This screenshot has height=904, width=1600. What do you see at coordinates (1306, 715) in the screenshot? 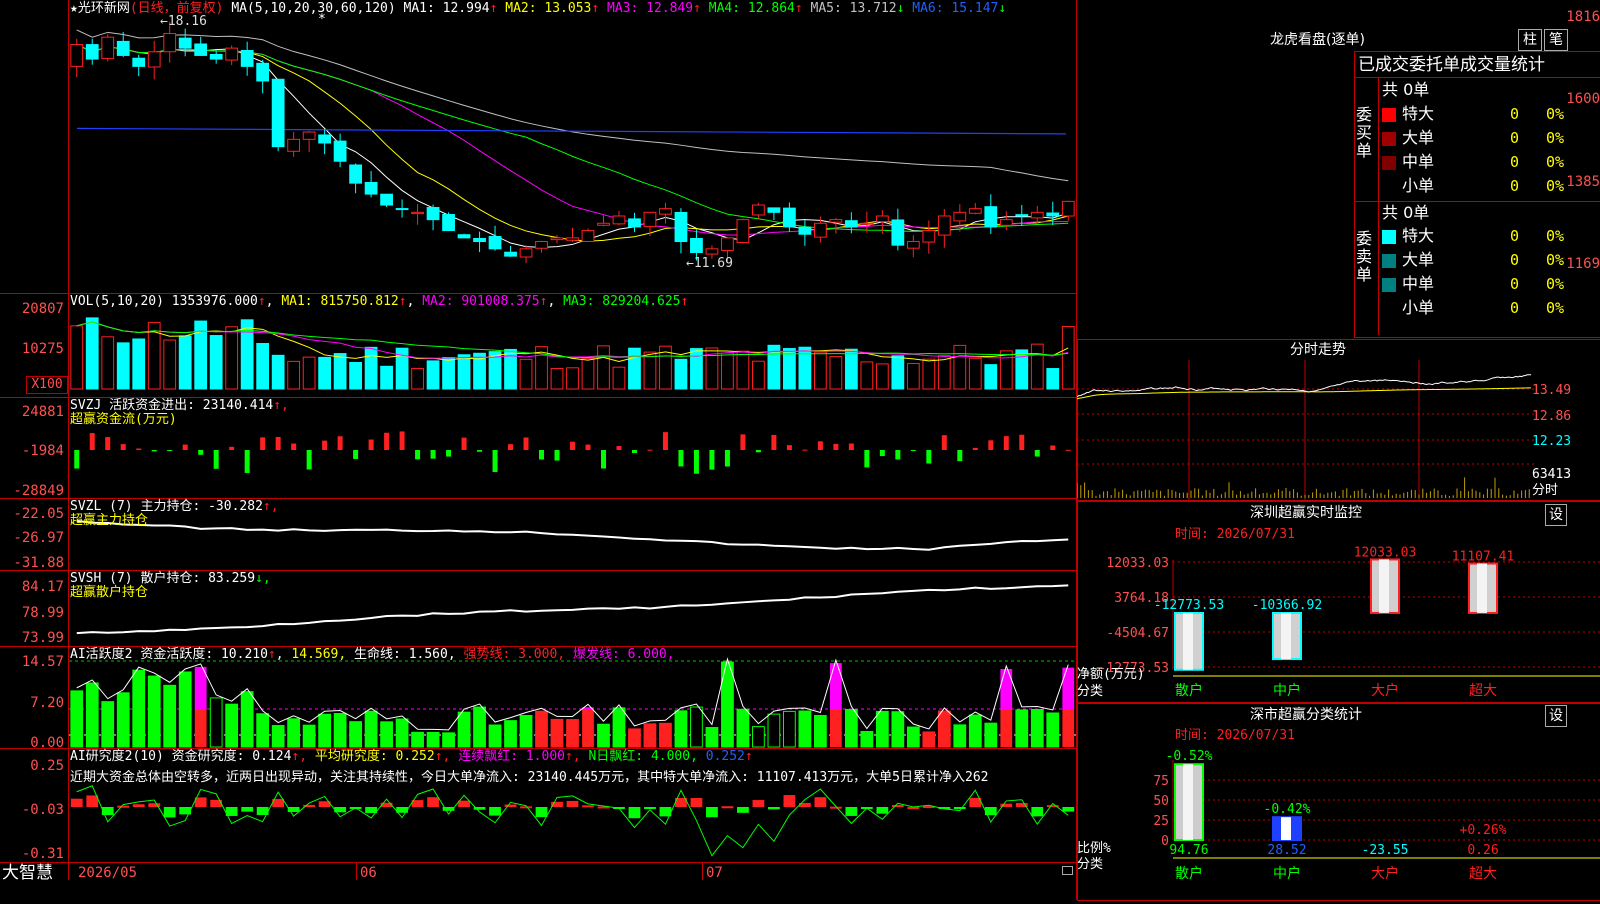
I see `sz-class-title: 深市超赢分类统计` at bounding box center [1306, 715].